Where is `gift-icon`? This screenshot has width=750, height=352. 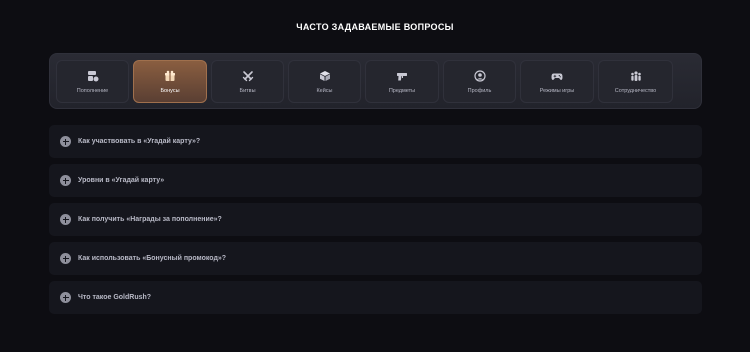 gift-icon is located at coordinates (170, 75).